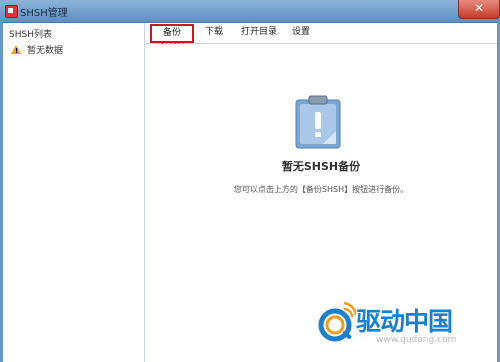 Image resolution: width=500 pixels, height=362 pixels. Describe the element at coordinates (321, 189) in the screenshot. I see `empty-state-hint: 您可以点击上方的【备份SHSH】按钮进行备份。` at that location.